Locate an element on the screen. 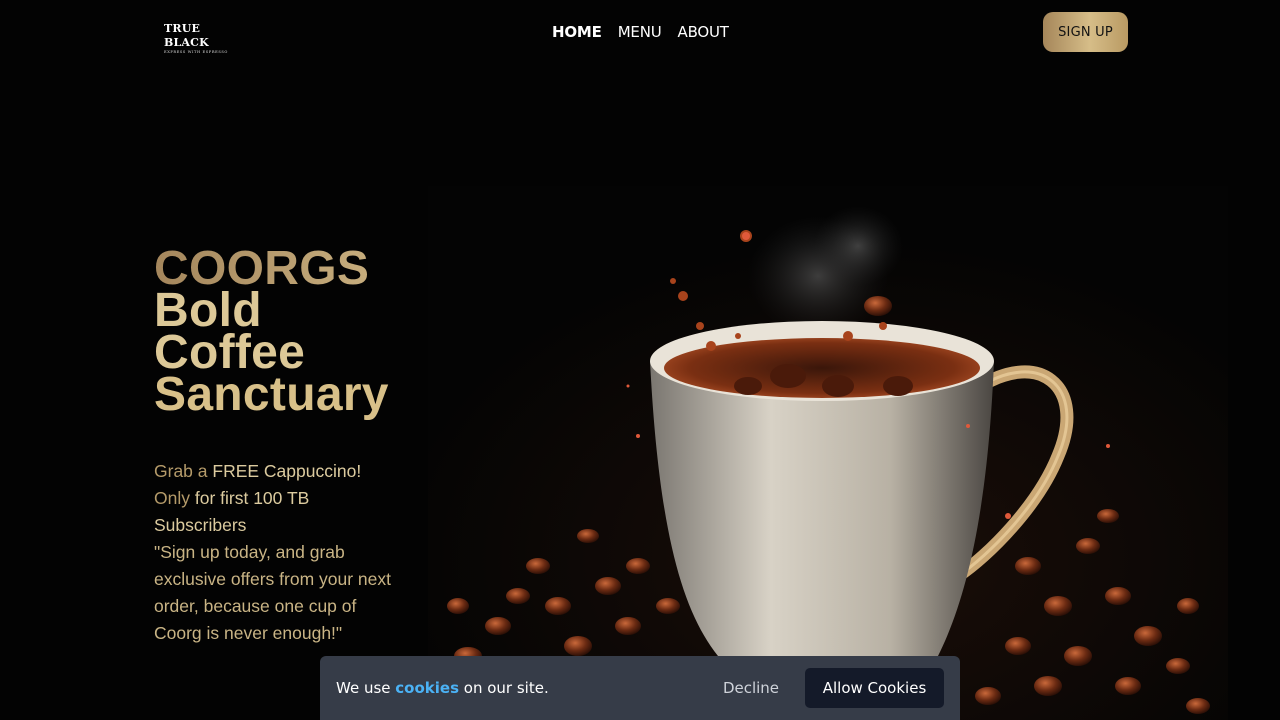  cookie-text-before: We use is located at coordinates (363, 688).